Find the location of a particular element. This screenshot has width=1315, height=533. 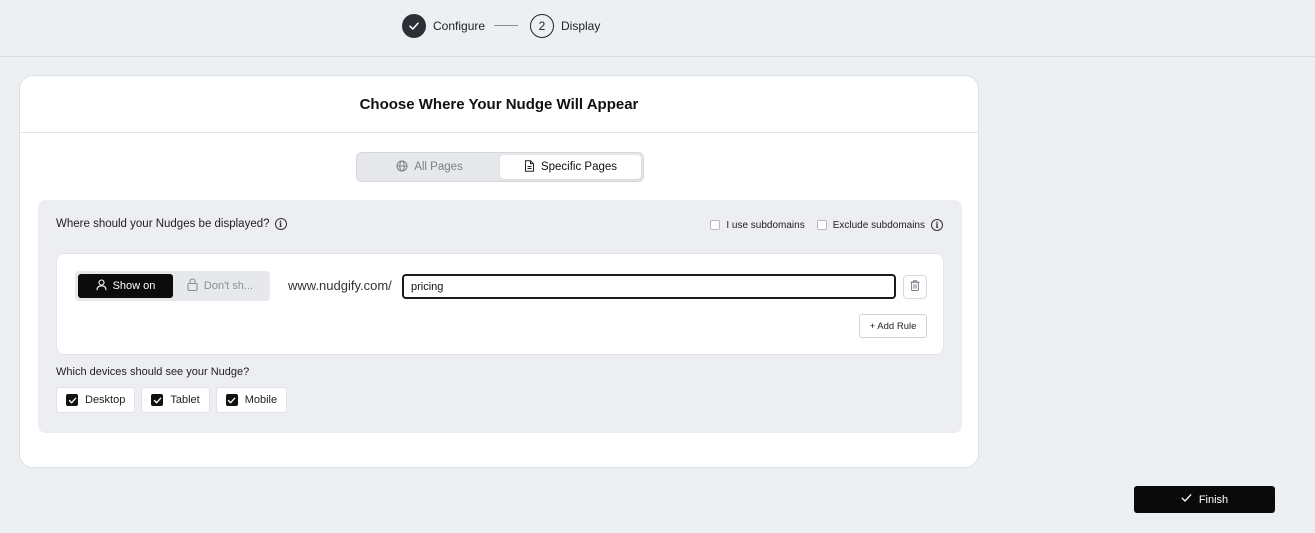

tablet-checkbox is located at coordinates (157, 400).